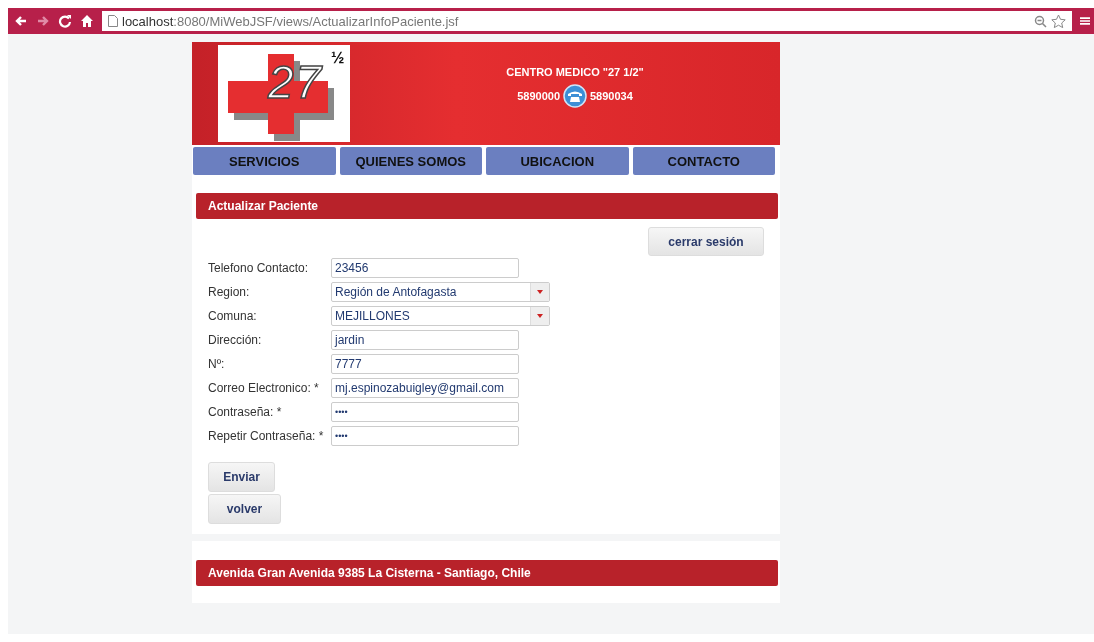  What do you see at coordinates (65, 21) in the screenshot?
I see `reload-icon` at bounding box center [65, 21].